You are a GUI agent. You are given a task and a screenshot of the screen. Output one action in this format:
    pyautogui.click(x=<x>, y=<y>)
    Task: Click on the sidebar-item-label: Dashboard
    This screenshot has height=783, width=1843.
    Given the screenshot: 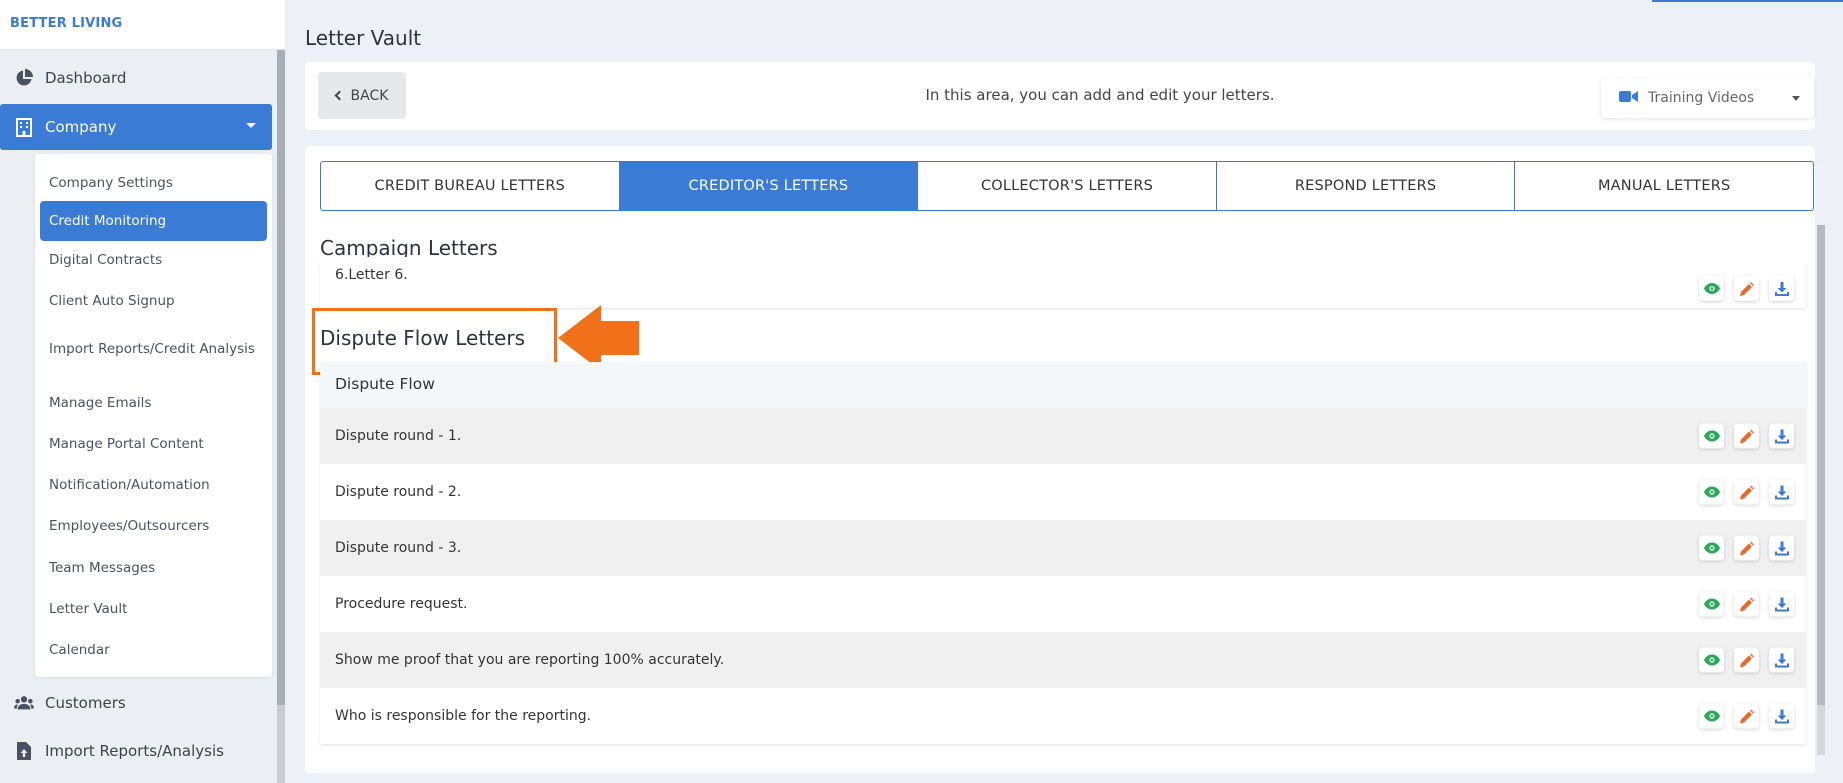 What is the action you would take?
    pyautogui.click(x=86, y=78)
    